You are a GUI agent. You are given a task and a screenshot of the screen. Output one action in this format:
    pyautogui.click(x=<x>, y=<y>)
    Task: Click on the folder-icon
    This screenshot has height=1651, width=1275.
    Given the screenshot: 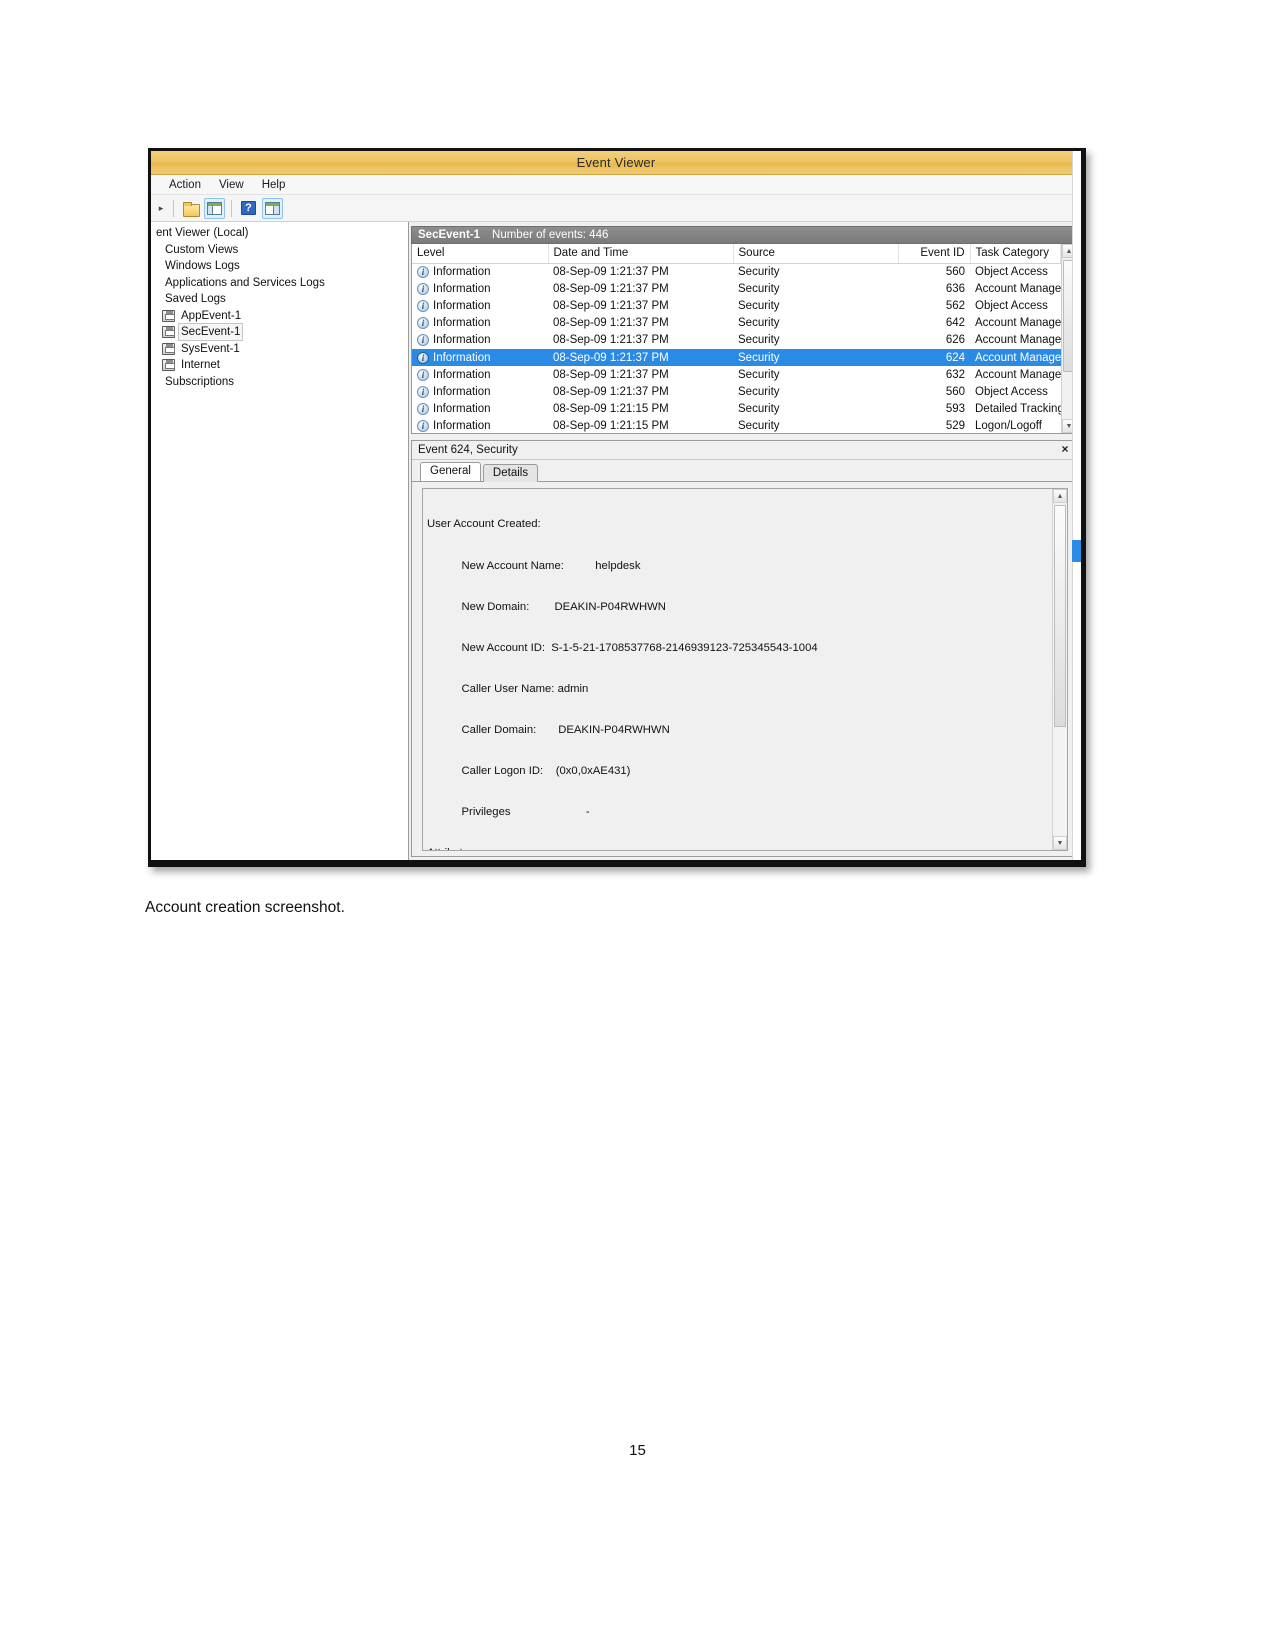 What is the action you would take?
    pyautogui.click(x=191, y=209)
    